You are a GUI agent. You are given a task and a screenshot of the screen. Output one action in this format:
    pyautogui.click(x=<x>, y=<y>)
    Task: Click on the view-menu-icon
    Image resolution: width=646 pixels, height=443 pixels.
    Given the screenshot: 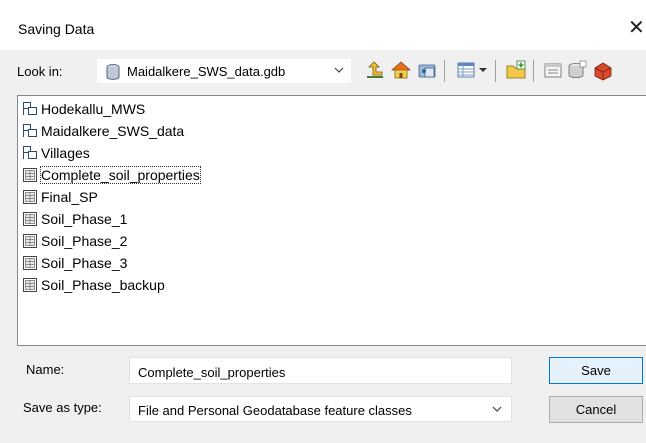 What is the action you would take?
    pyautogui.click(x=466, y=70)
    